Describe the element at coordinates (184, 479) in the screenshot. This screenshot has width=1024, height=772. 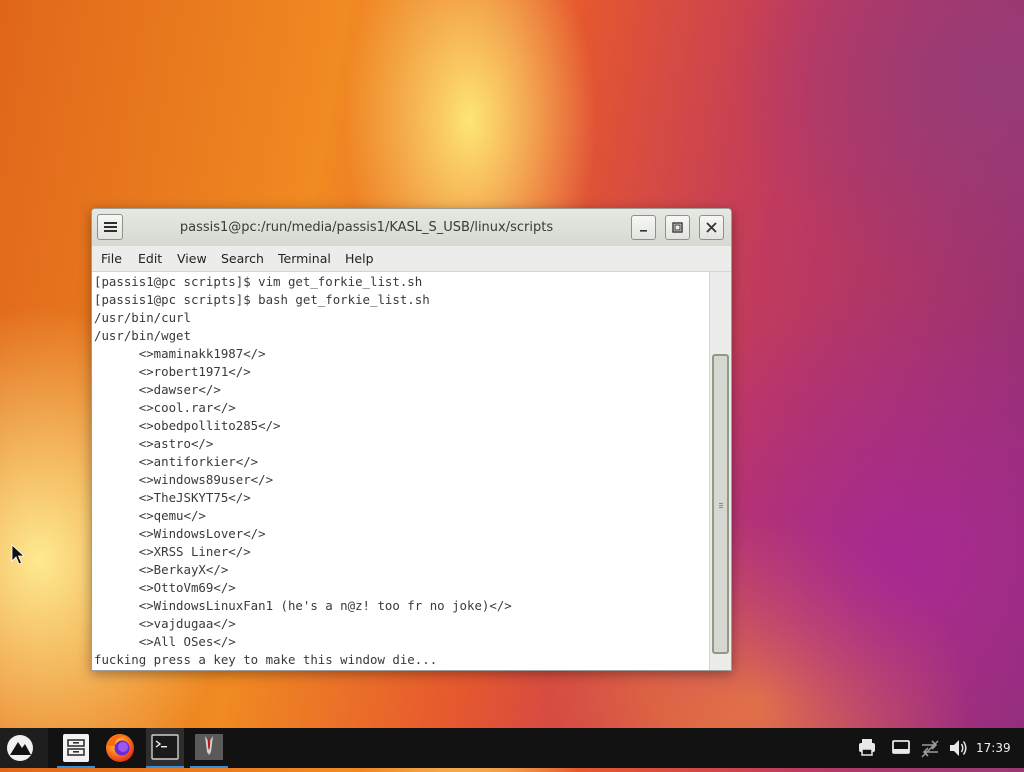
I see `terminal-line: <>windows89user</>` at that location.